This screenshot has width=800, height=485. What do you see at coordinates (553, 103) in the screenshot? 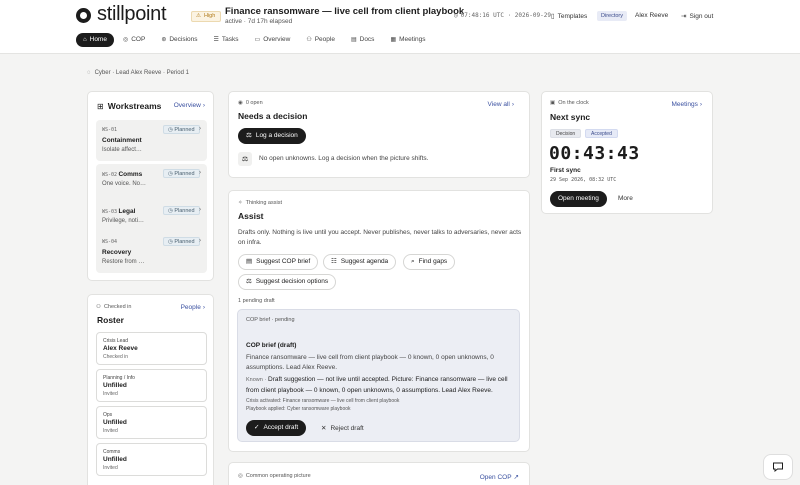
I see `clock-square-icon: ▣` at bounding box center [553, 103].